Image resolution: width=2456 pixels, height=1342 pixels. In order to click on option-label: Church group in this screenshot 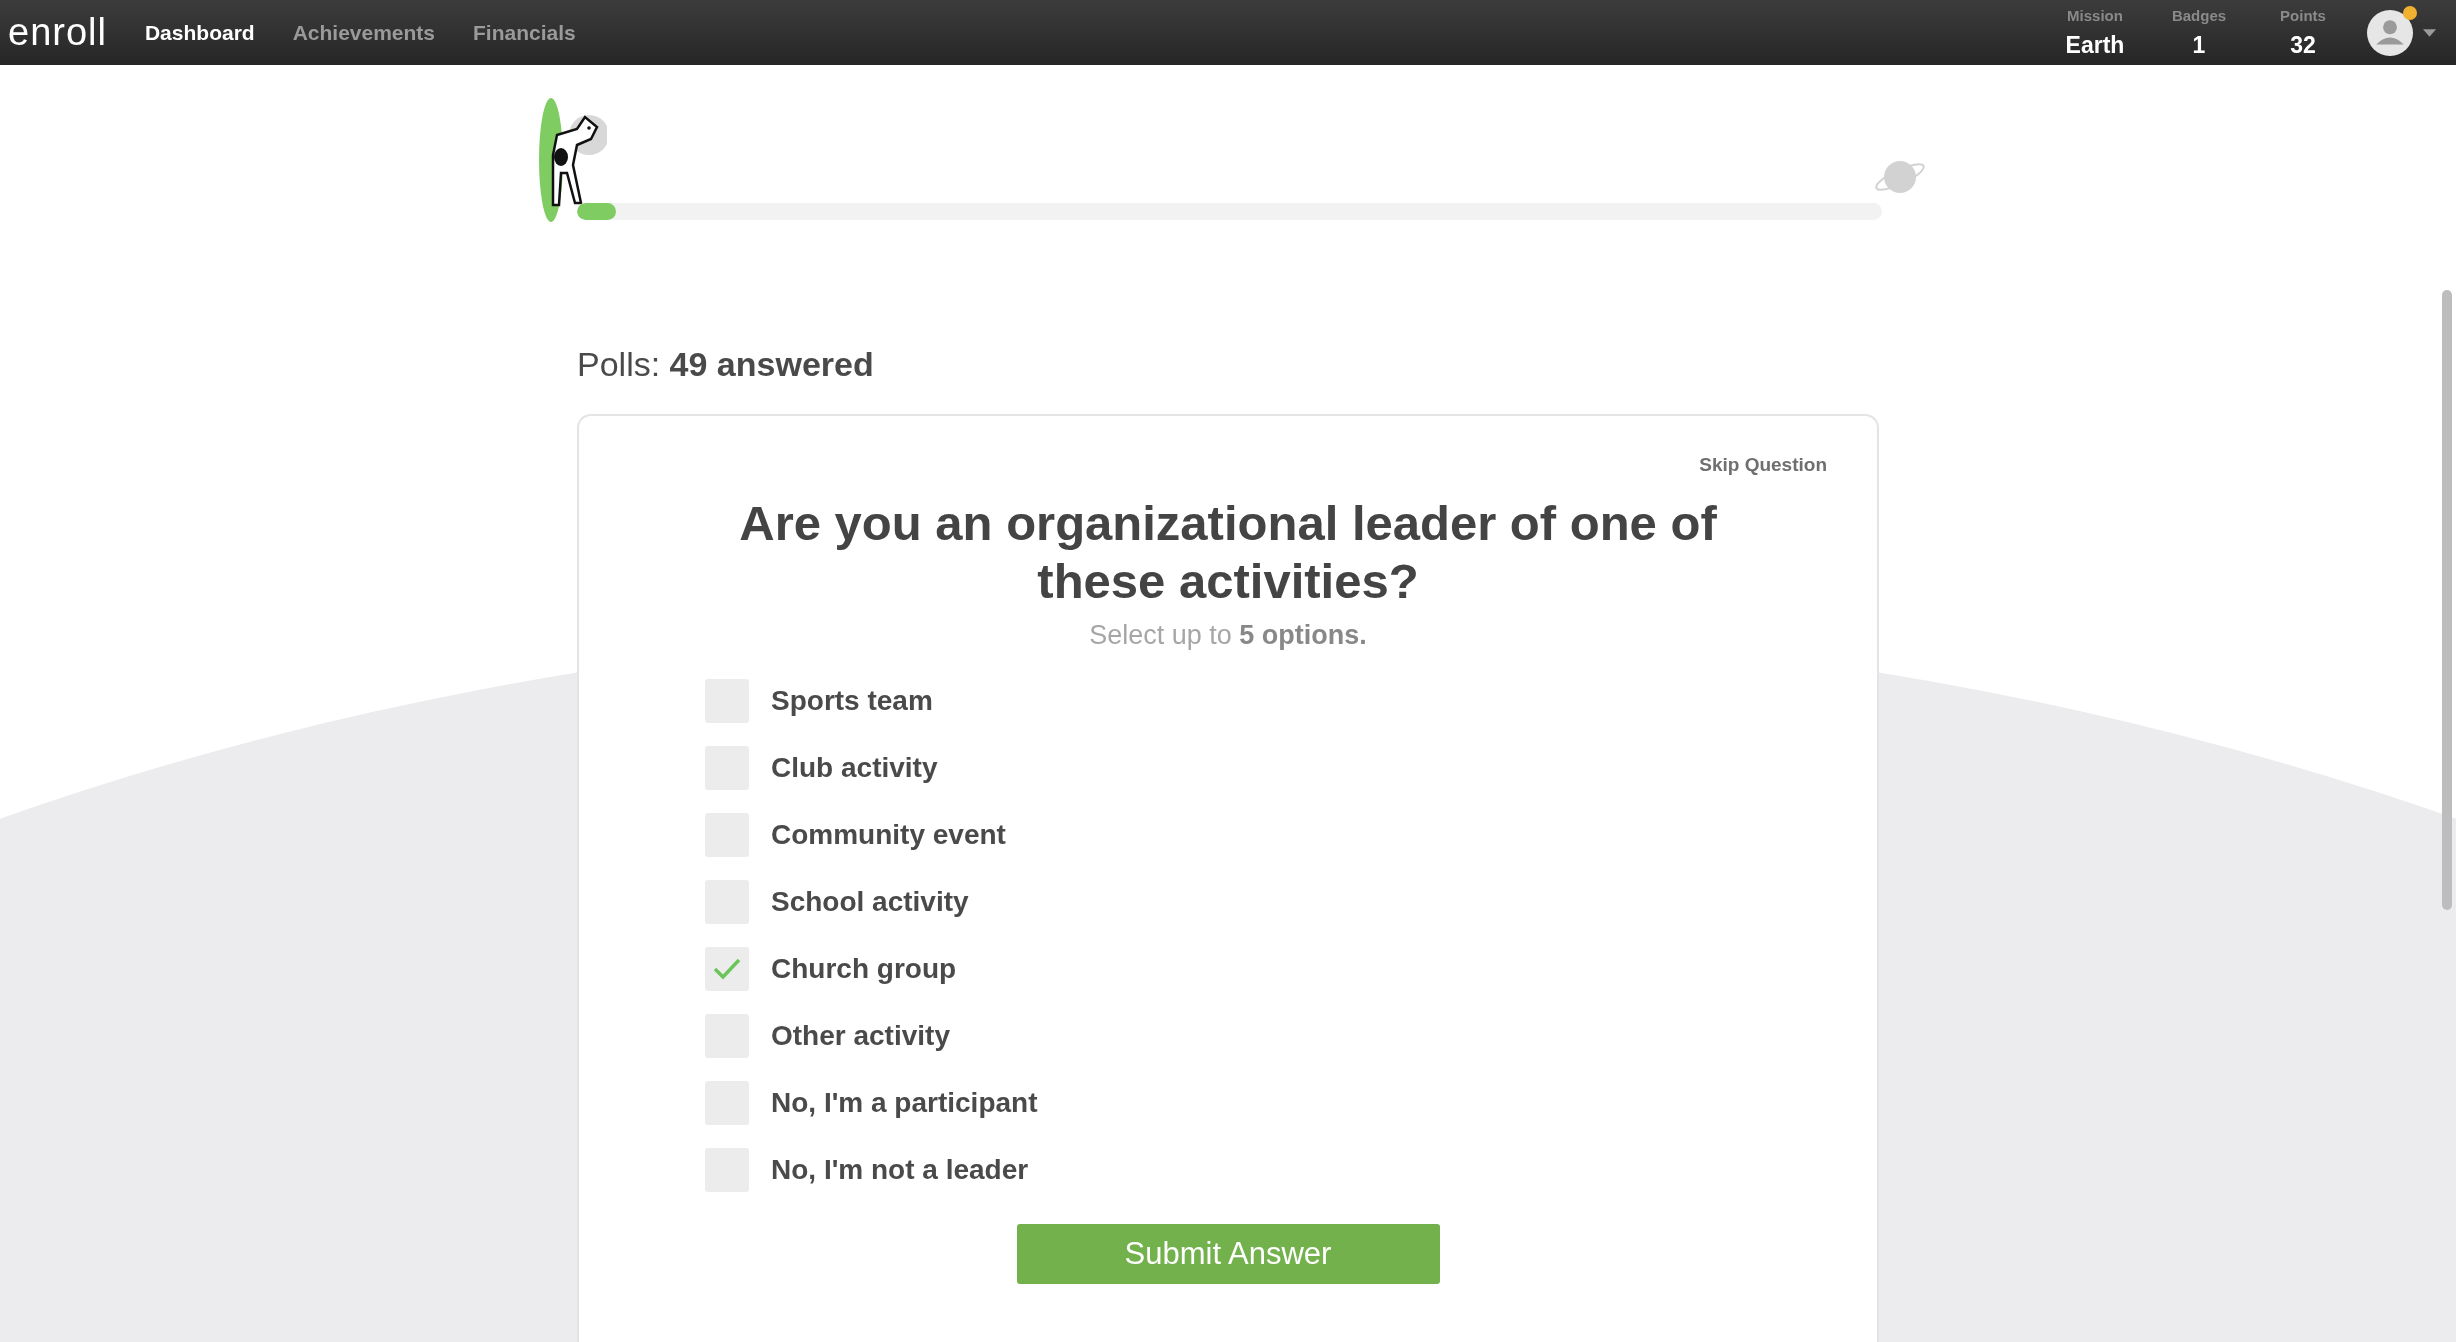, I will do `click(864, 969)`.